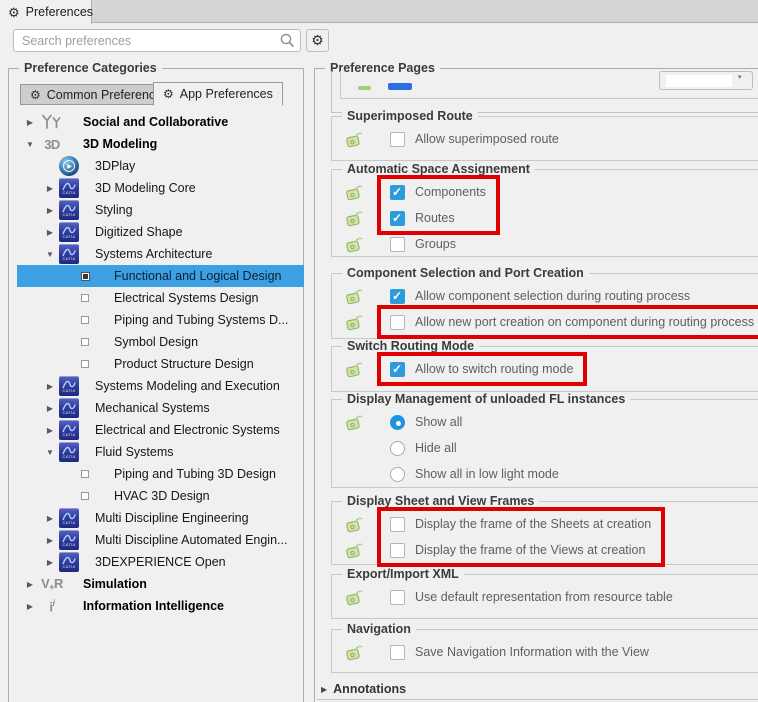 This screenshot has width=758, height=702. Describe the element at coordinates (397, 474) in the screenshot. I see `radio-show-all-in-low-light-mode` at that location.